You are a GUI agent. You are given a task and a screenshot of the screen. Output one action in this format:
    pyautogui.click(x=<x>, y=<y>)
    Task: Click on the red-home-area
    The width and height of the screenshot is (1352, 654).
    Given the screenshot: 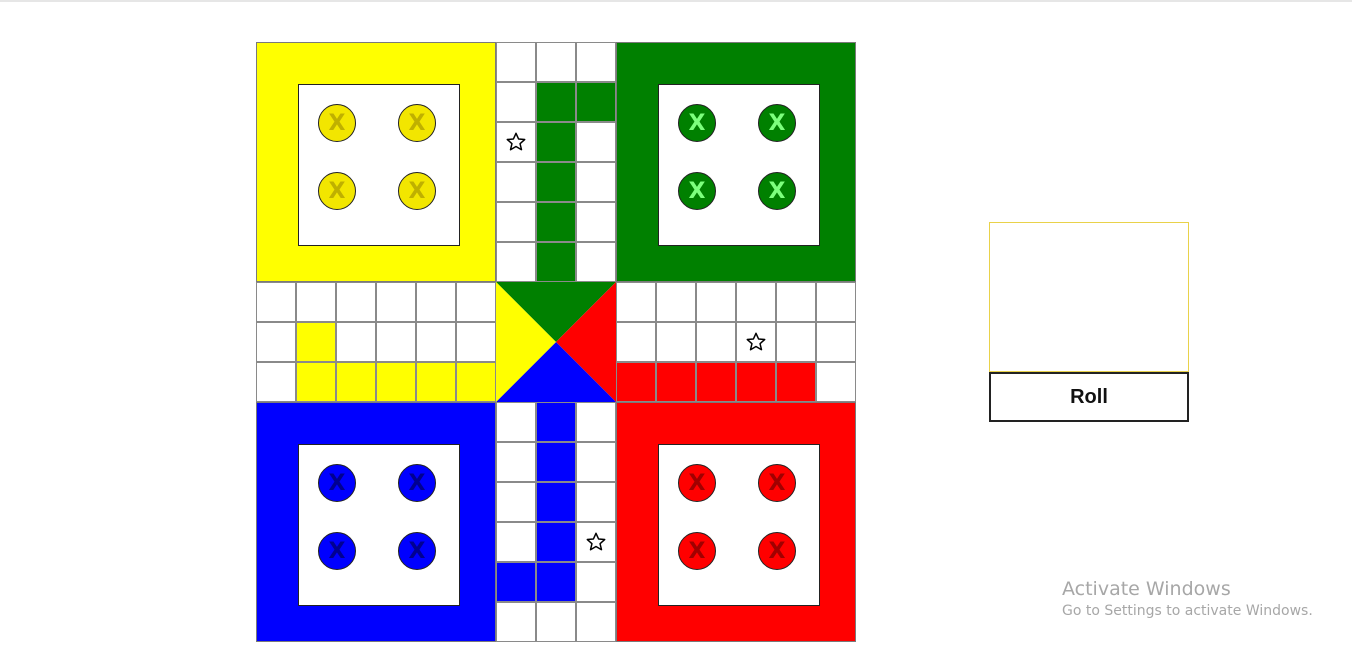 What is the action you would take?
    pyautogui.click(x=739, y=525)
    